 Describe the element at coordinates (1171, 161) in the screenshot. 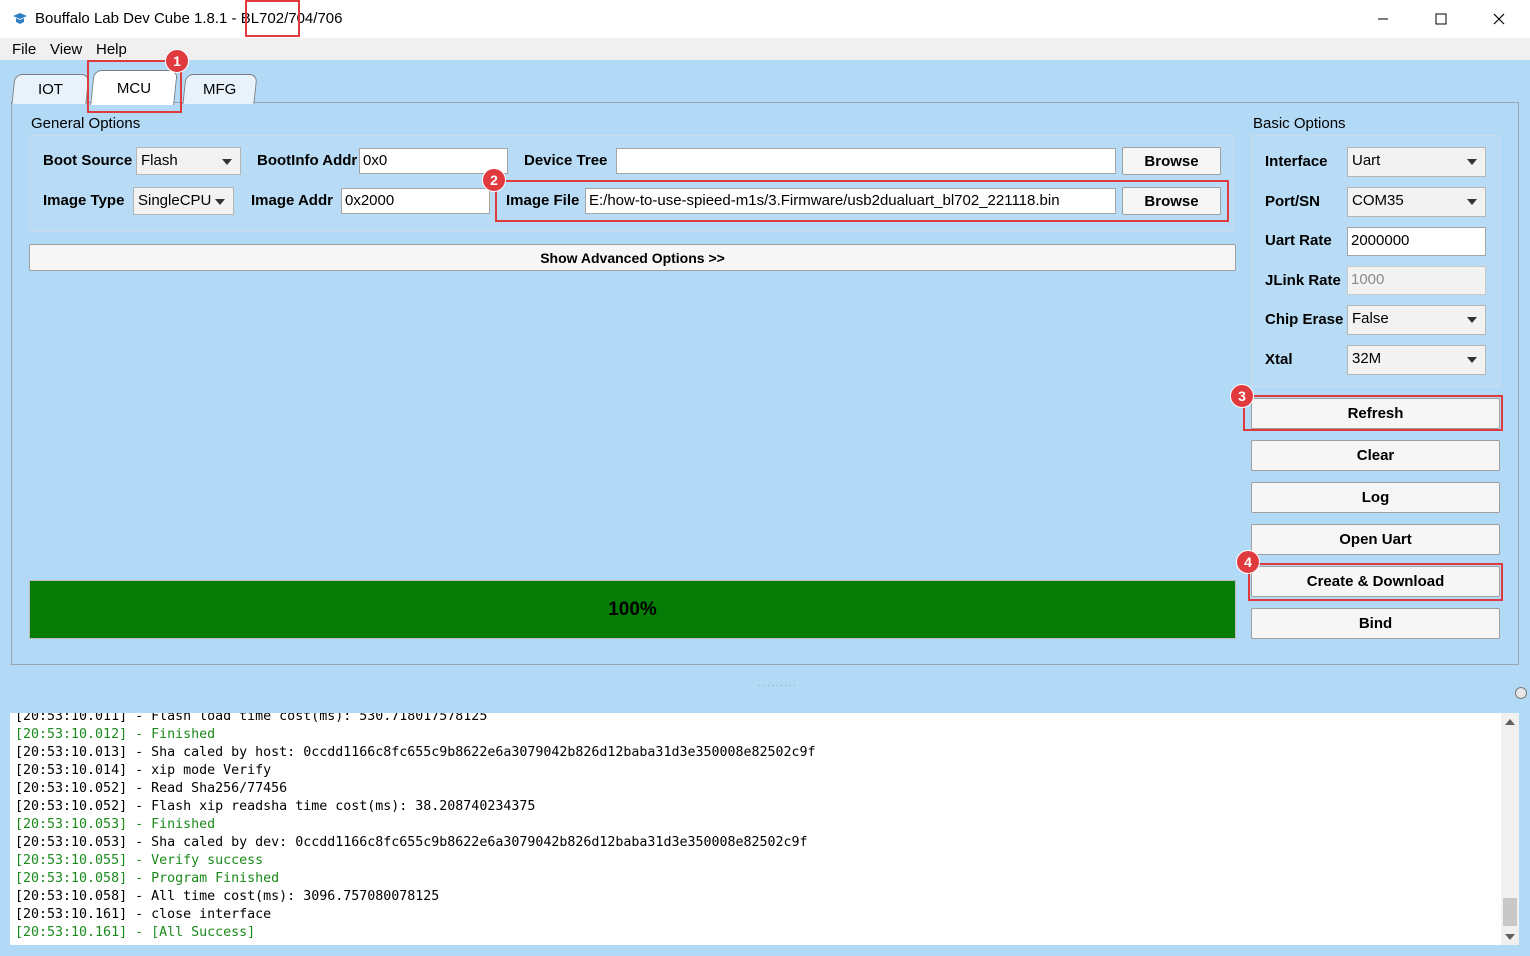

I see `device-tree-browse-button: Browse` at that location.